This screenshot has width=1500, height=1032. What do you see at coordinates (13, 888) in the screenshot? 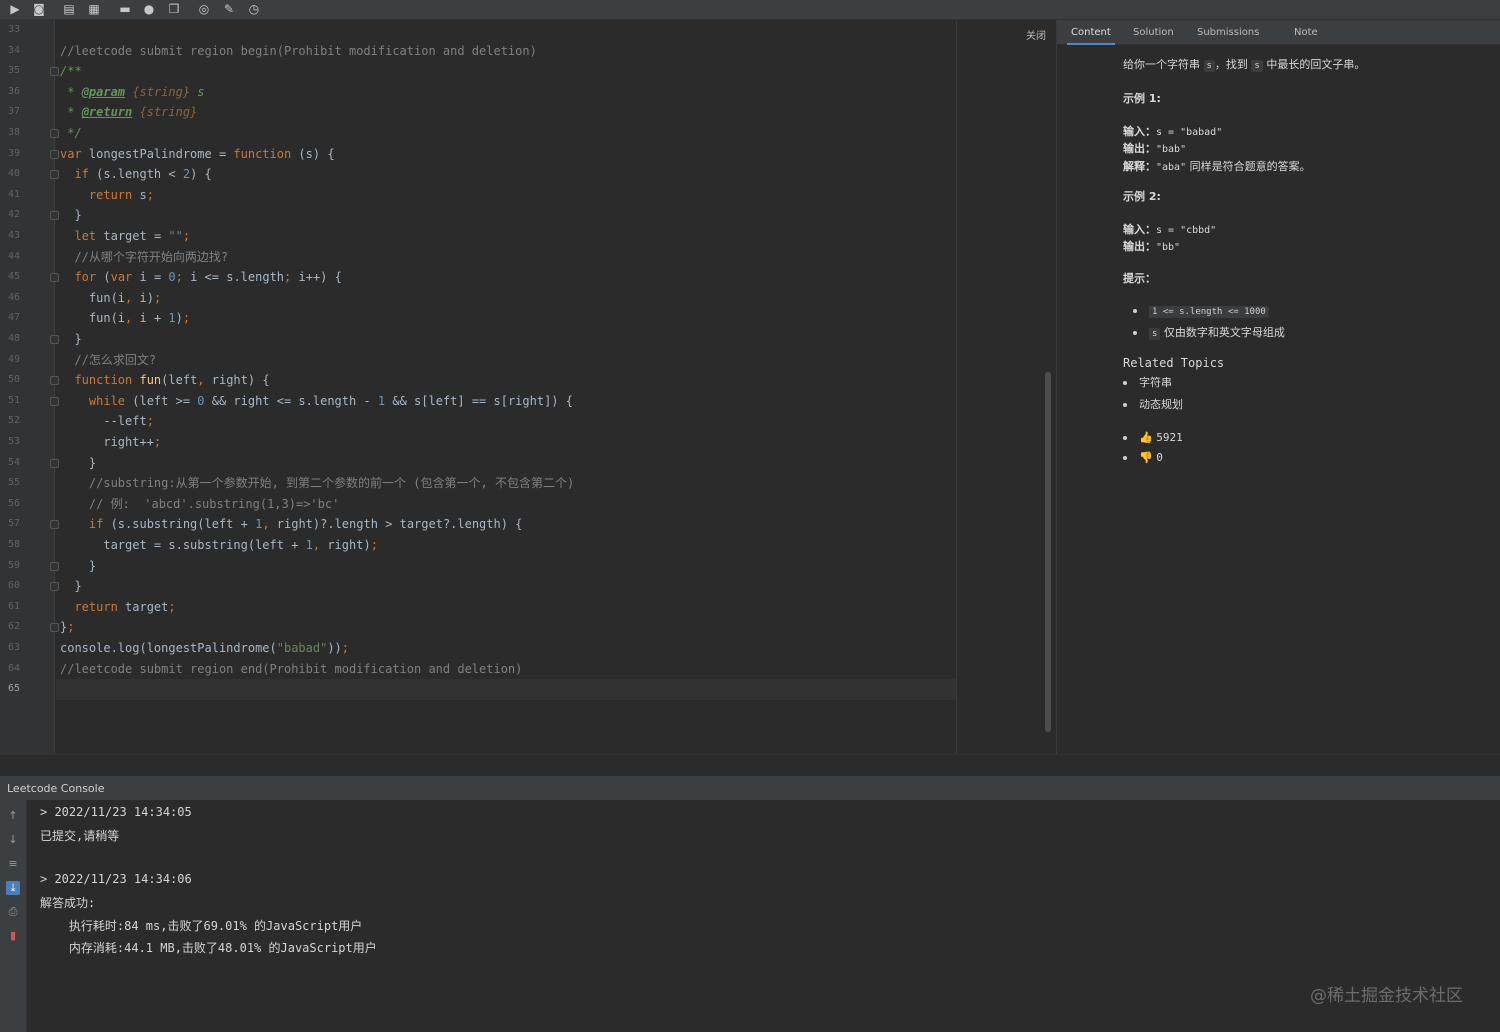
I see `scroll-to-end-icon: ⤓` at bounding box center [13, 888].